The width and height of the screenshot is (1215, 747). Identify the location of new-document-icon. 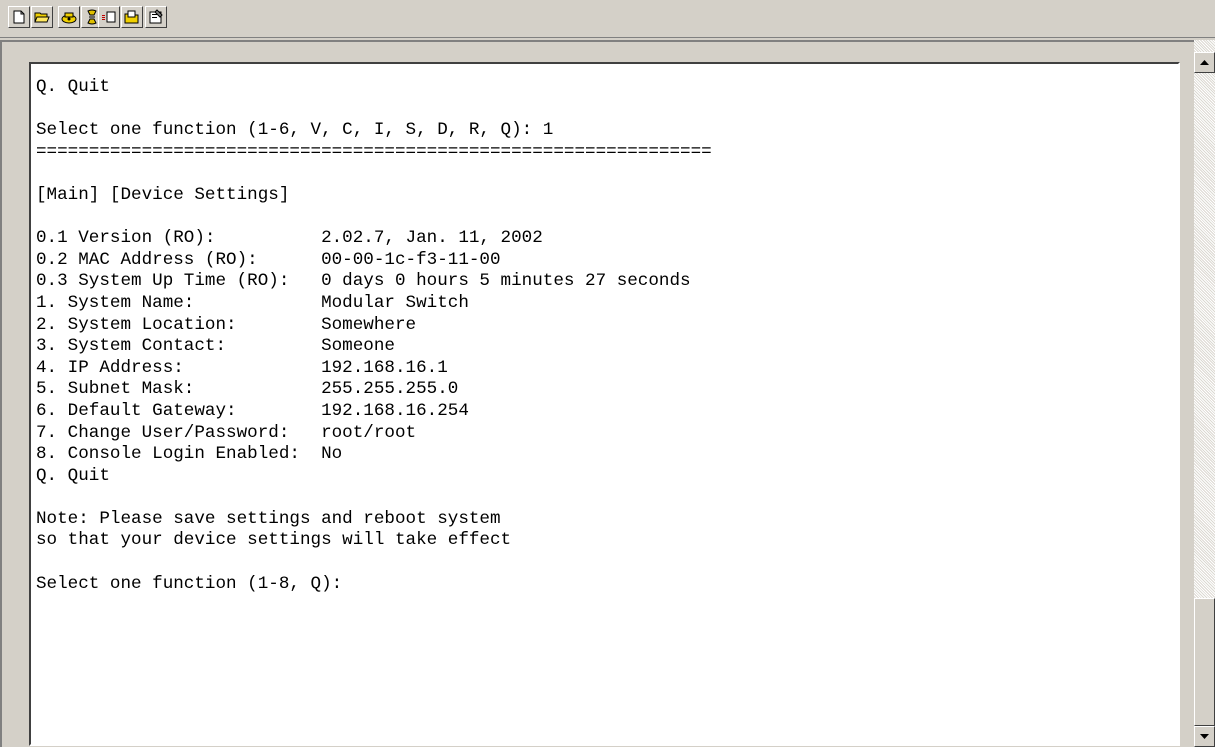
(19, 17).